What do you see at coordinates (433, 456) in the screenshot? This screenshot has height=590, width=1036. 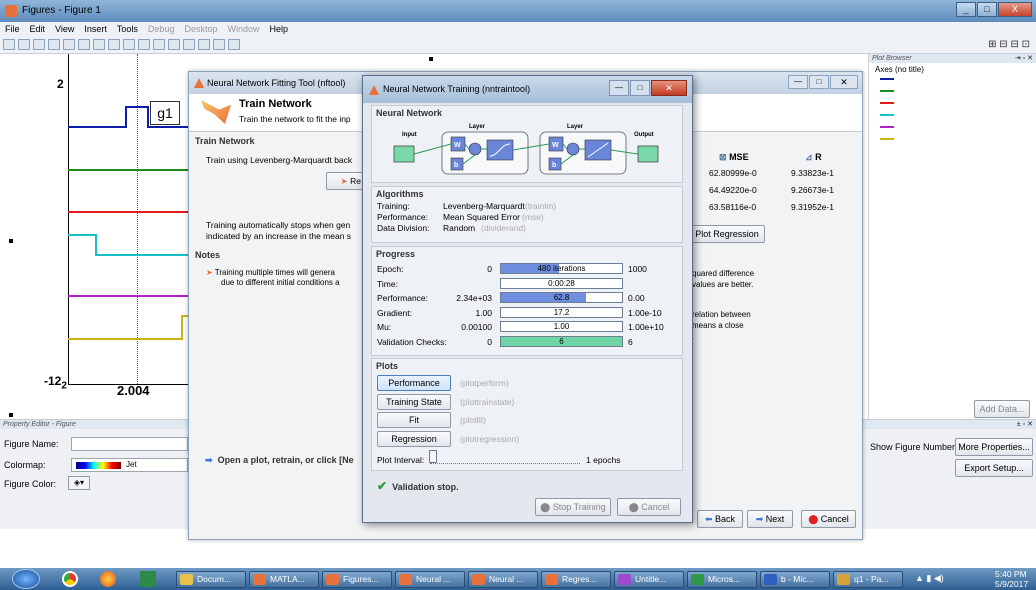 I see `plot-interval-slider-thumb` at bounding box center [433, 456].